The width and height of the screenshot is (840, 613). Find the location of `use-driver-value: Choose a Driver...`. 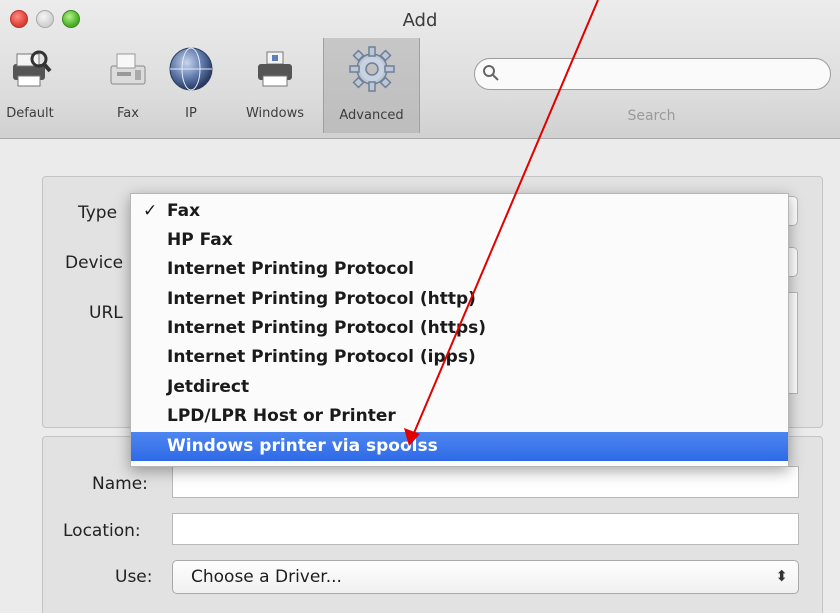

use-driver-value: Choose a Driver... is located at coordinates (266, 577).